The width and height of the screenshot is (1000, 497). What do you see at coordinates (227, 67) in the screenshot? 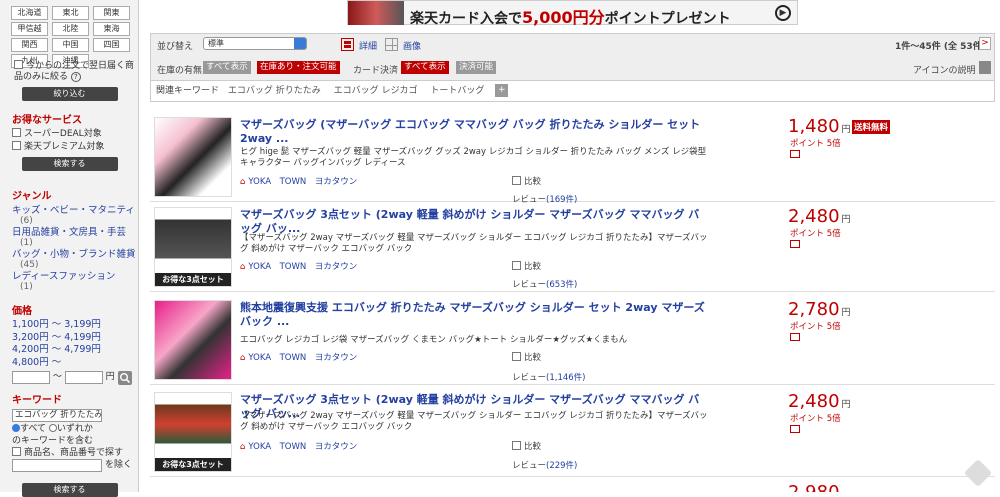
I see `stock-all-button: すべて表示` at bounding box center [227, 67].